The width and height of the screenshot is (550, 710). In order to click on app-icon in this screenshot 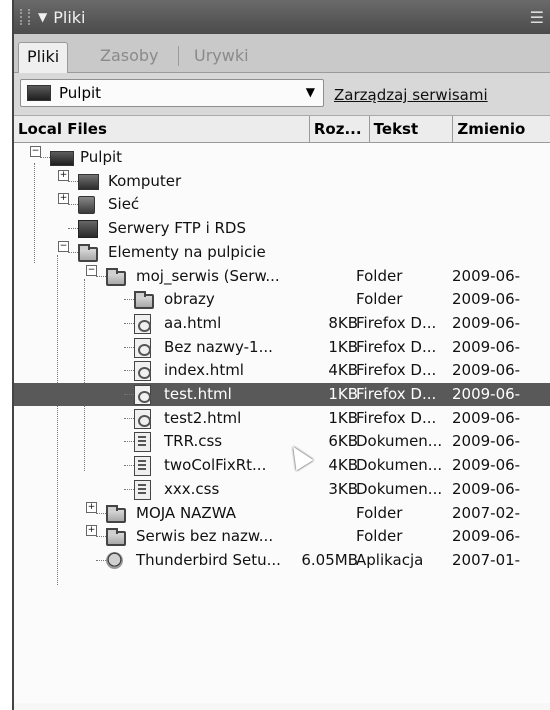, I will do `click(114, 560)`.